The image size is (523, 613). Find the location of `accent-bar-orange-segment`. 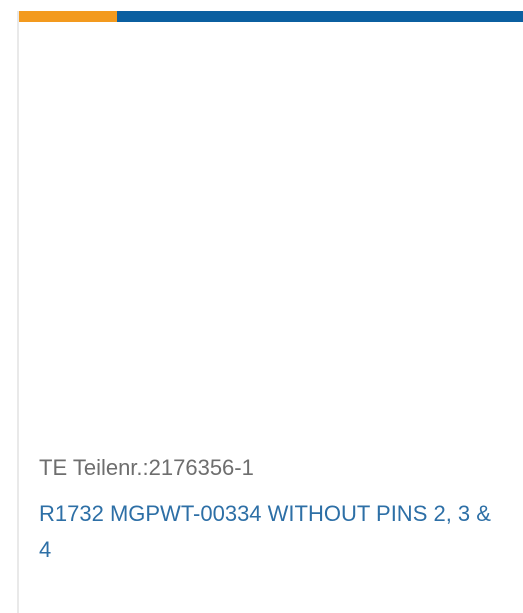

accent-bar-orange-segment is located at coordinates (68, 16).